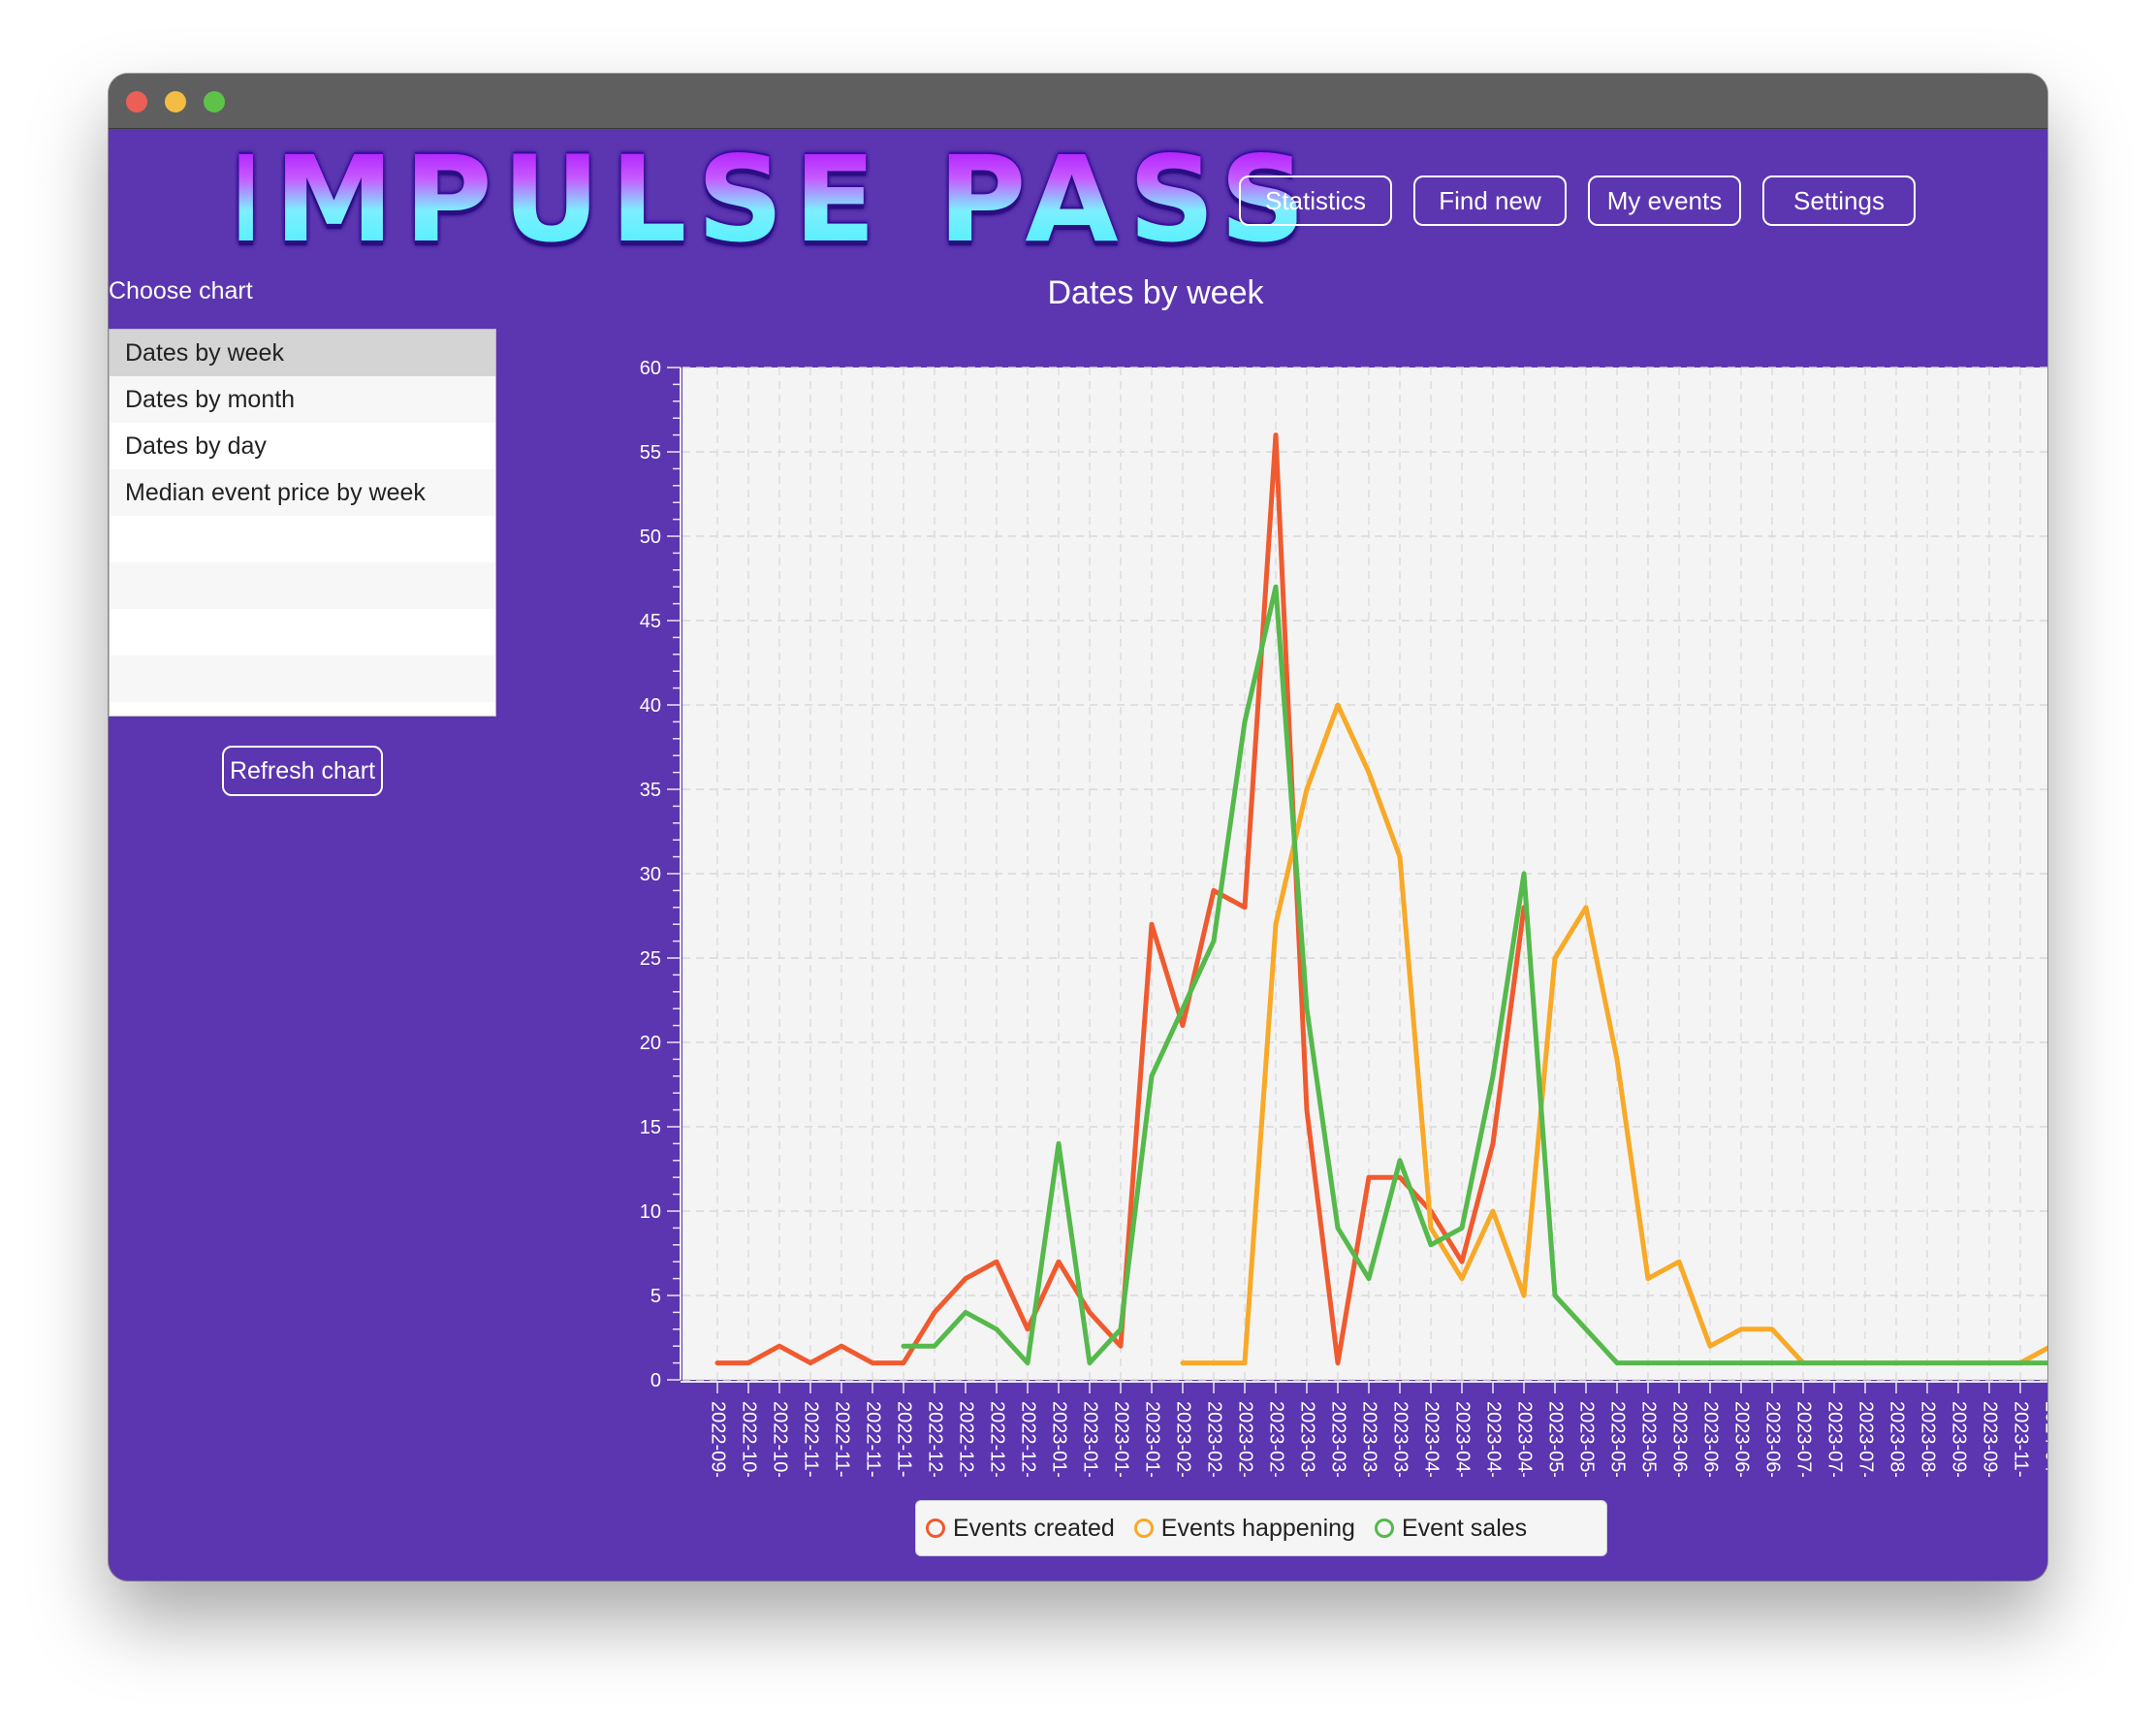 This screenshot has height=1726, width=2156. What do you see at coordinates (650, 874) in the screenshot?
I see `y-tick-label: 30` at bounding box center [650, 874].